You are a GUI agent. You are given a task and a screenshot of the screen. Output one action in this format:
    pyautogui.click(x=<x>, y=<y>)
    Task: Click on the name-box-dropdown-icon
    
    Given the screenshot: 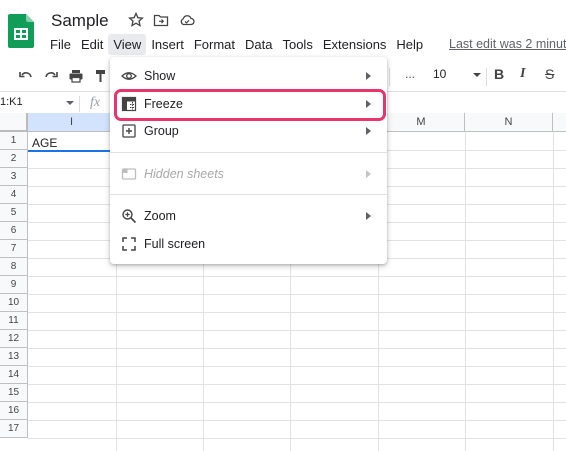 What is the action you would take?
    pyautogui.click(x=70, y=103)
    